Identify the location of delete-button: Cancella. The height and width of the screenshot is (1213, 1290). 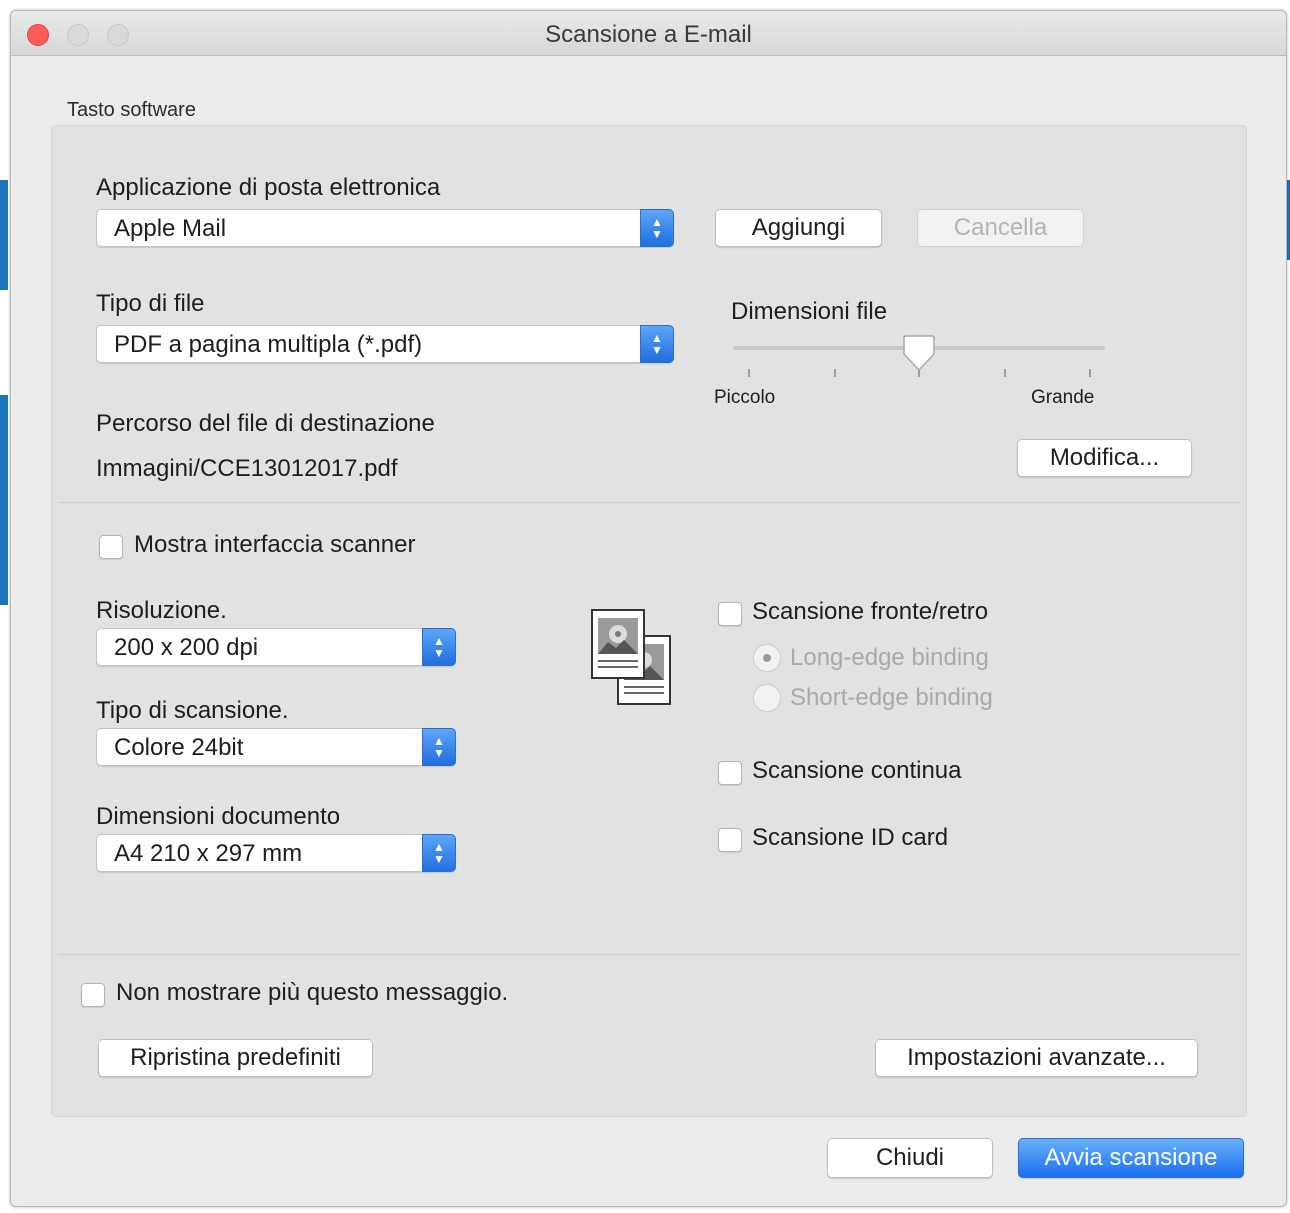
(1000, 228).